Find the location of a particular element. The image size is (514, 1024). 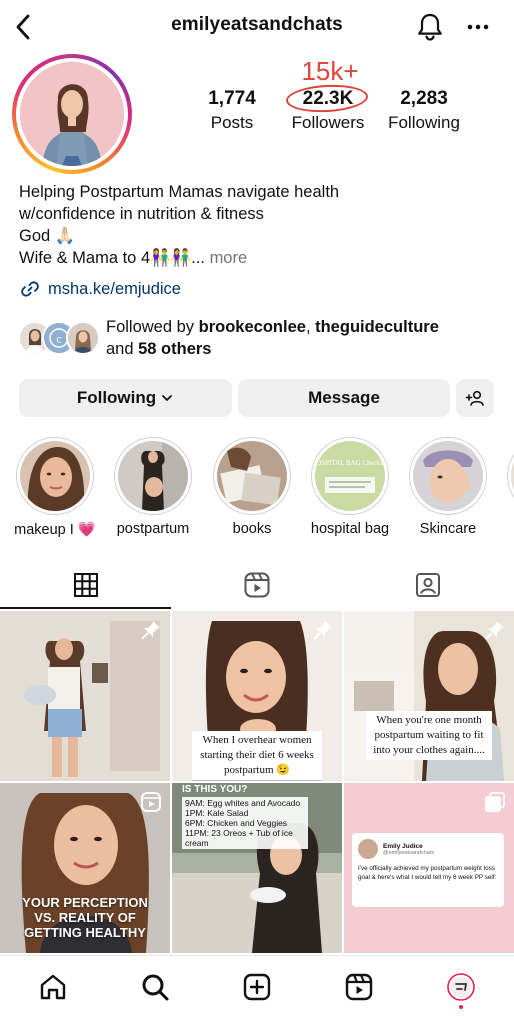

highlight-partial: E is located at coordinates (505, 487).